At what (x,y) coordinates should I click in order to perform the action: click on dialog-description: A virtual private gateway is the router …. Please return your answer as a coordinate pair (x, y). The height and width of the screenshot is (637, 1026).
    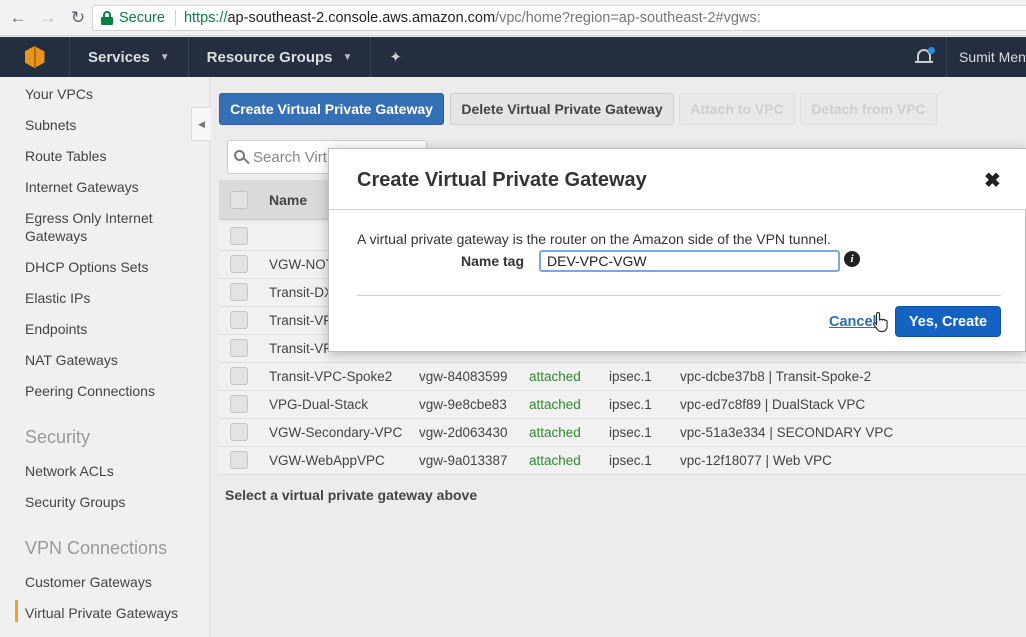
    Looking at the image, I should click on (594, 239).